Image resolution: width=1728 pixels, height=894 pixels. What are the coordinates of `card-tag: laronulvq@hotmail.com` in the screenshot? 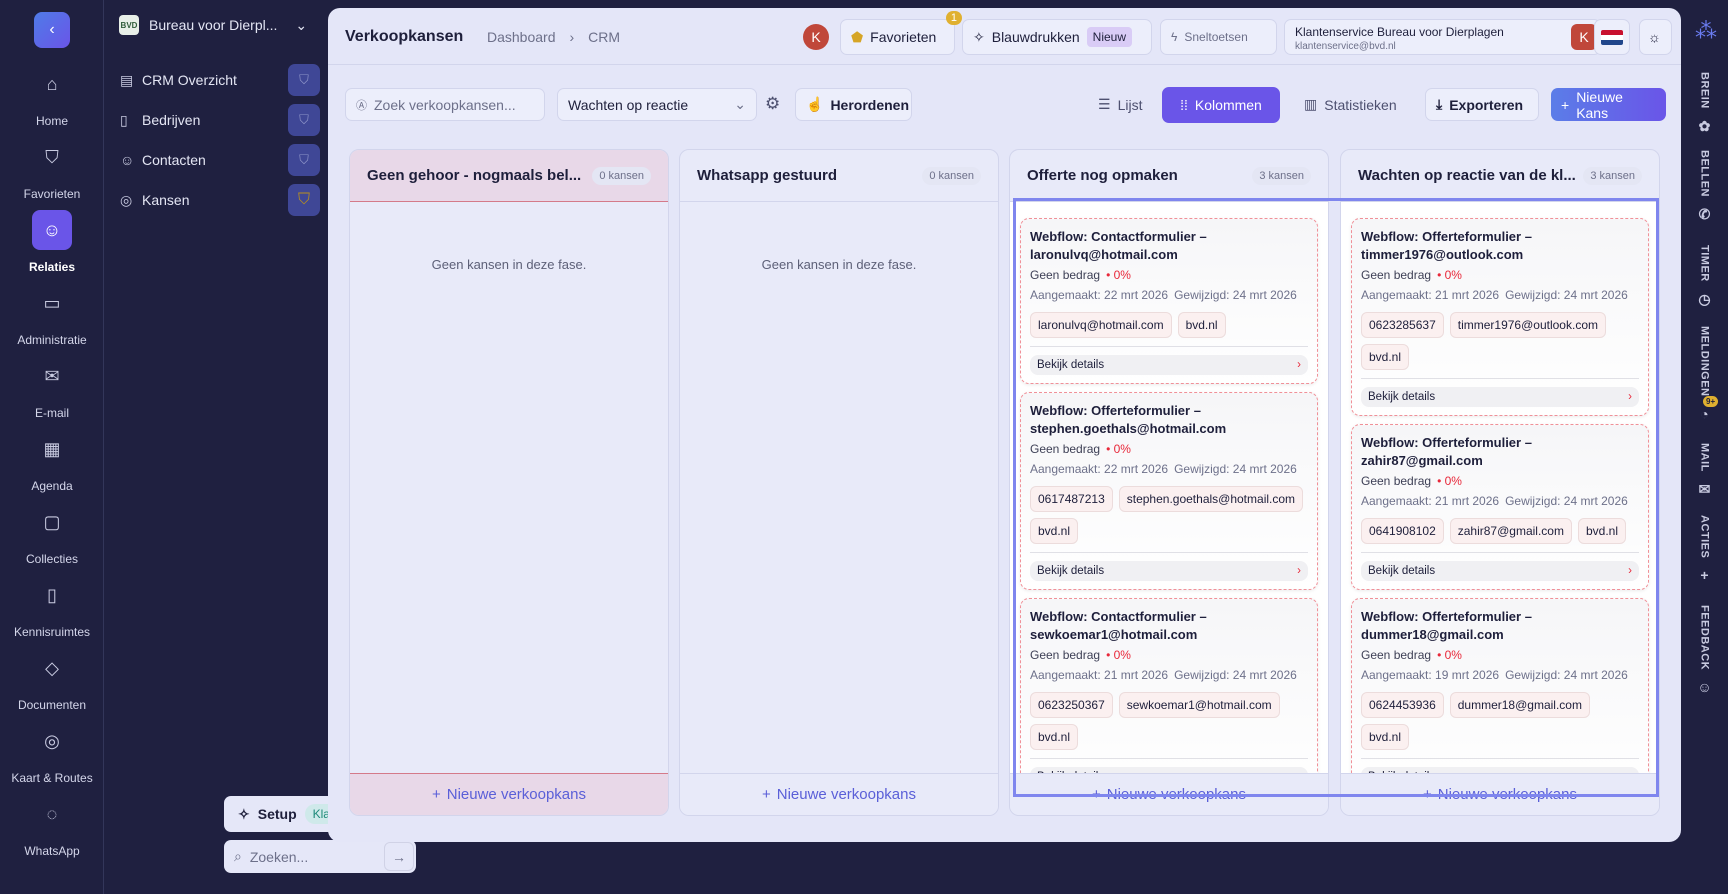 It's located at (1101, 325).